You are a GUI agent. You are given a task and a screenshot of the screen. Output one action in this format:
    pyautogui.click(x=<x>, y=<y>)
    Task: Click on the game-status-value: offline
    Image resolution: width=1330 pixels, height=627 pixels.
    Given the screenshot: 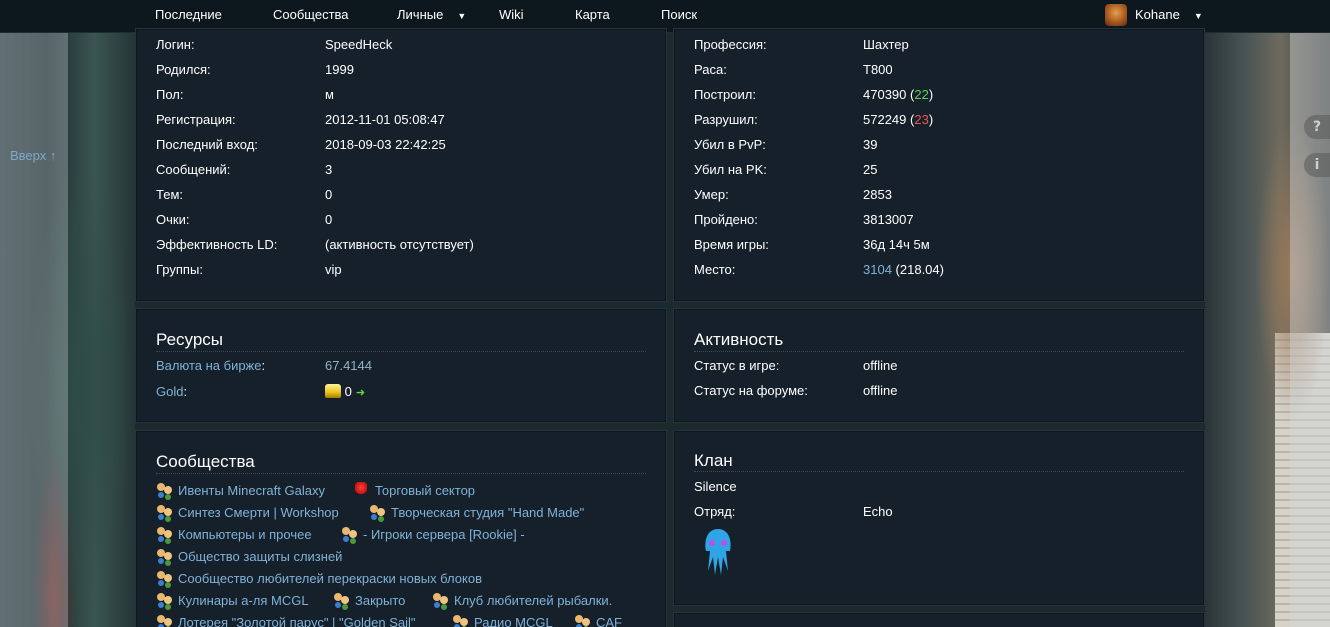 What is the action you would take?
    pyautogui.click(x=880, y=365)
    